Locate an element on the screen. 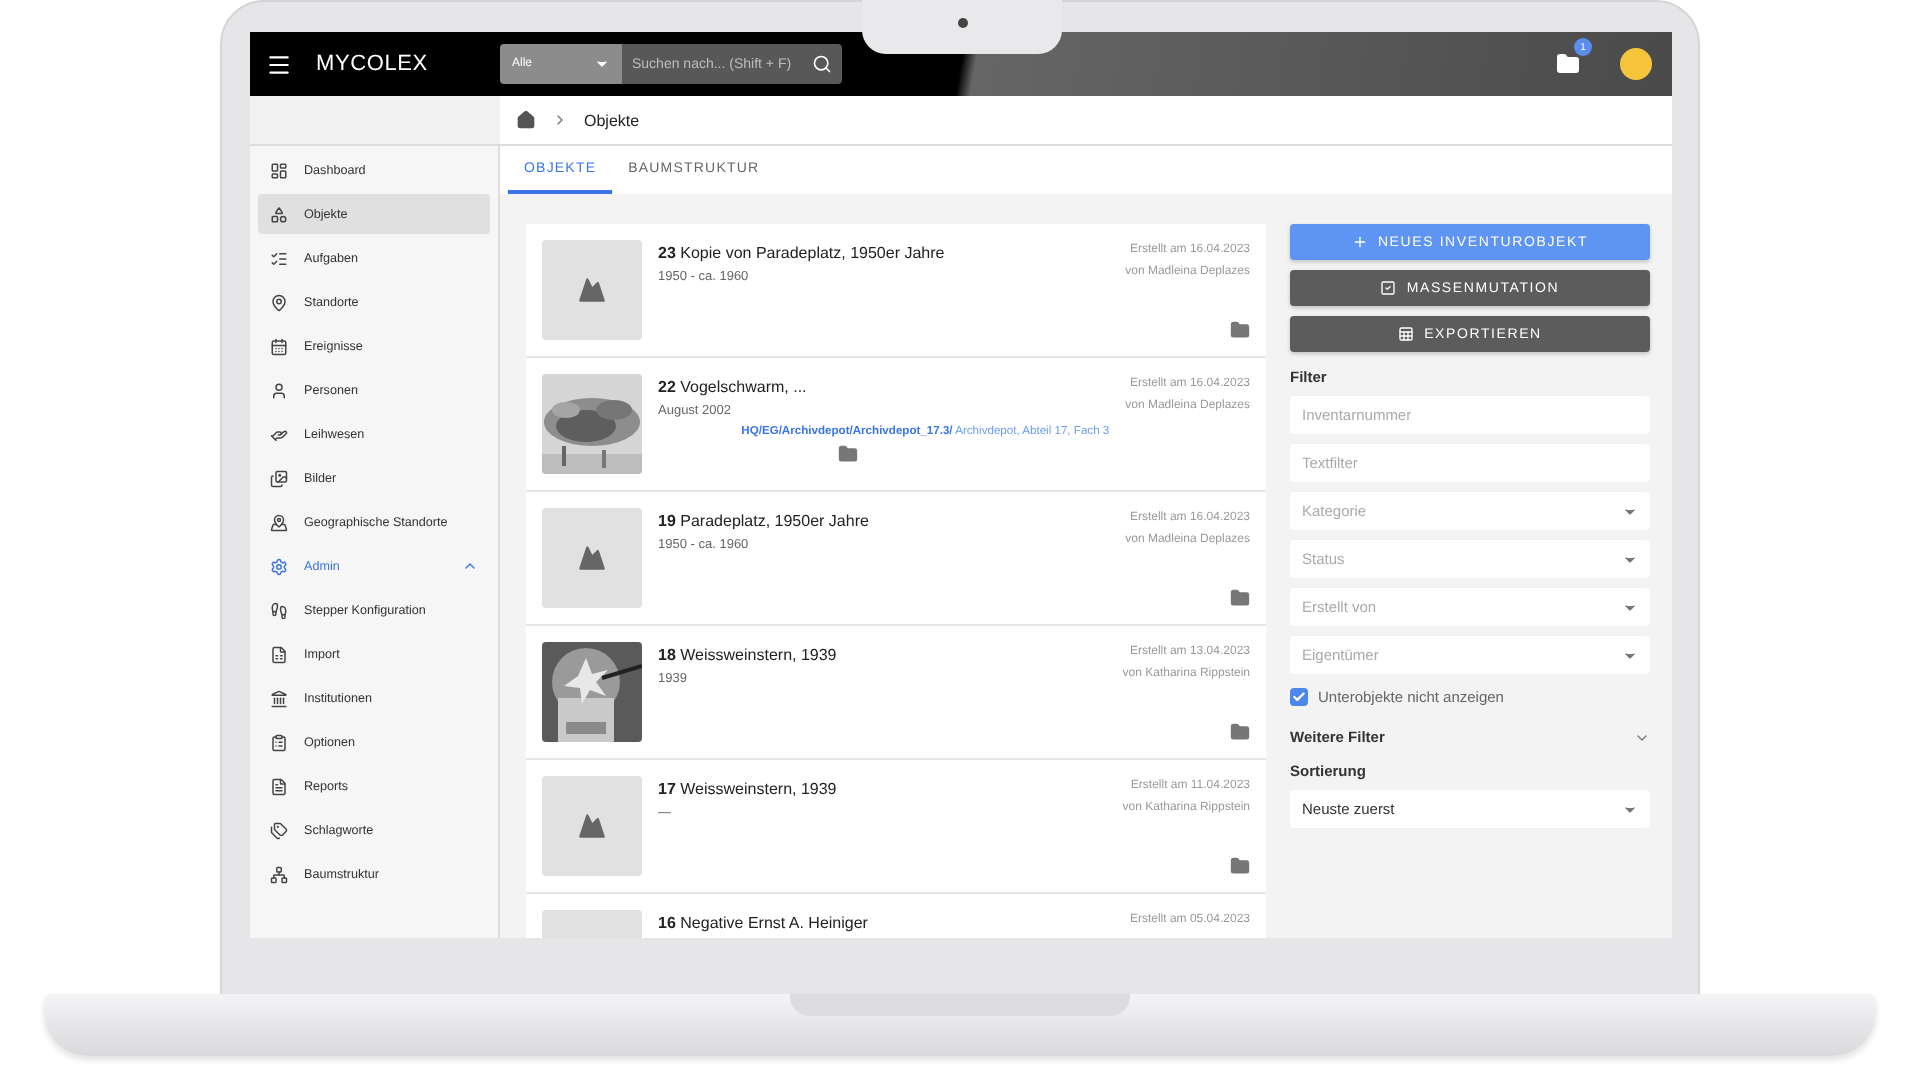 The height and width of the screenshot is (1080, 1920). breadcrumb-item: Objekte is located at coordinates (612, 120).